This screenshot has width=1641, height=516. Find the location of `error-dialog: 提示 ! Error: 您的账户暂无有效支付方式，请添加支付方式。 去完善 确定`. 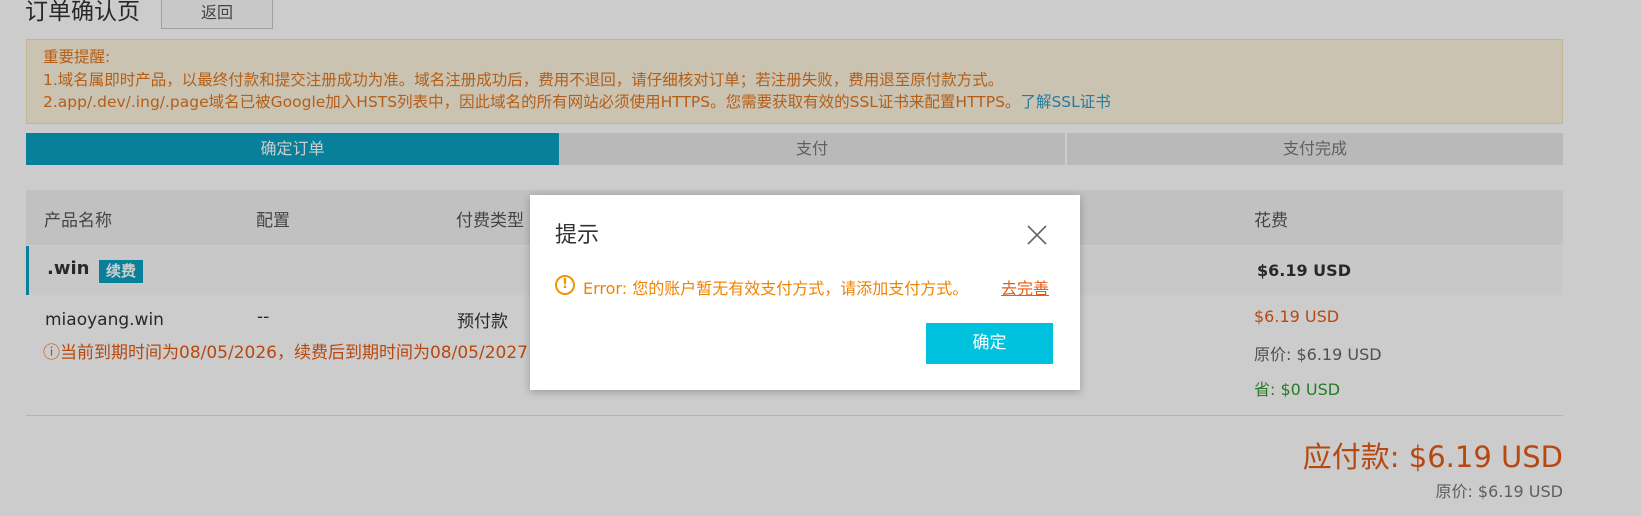

error-dialog: 提示 ! Error: 您的账户暂无有效支付方式，请添加支付方式。 去完善 确定 is located at coordinates (805, 292).